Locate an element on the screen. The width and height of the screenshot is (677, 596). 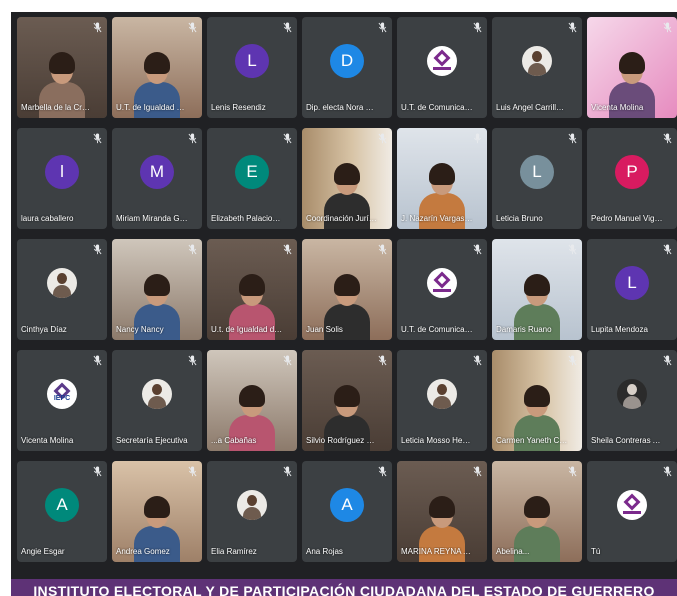
logo-text: IEPC is located at coordinates (62, 399).